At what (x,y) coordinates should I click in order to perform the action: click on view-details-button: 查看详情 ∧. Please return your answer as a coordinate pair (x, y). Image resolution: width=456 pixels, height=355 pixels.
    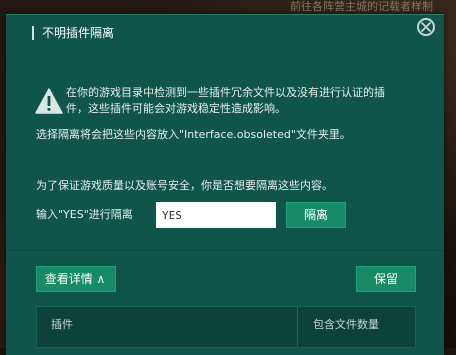
    Looking at the image, I should click on (76, 279).